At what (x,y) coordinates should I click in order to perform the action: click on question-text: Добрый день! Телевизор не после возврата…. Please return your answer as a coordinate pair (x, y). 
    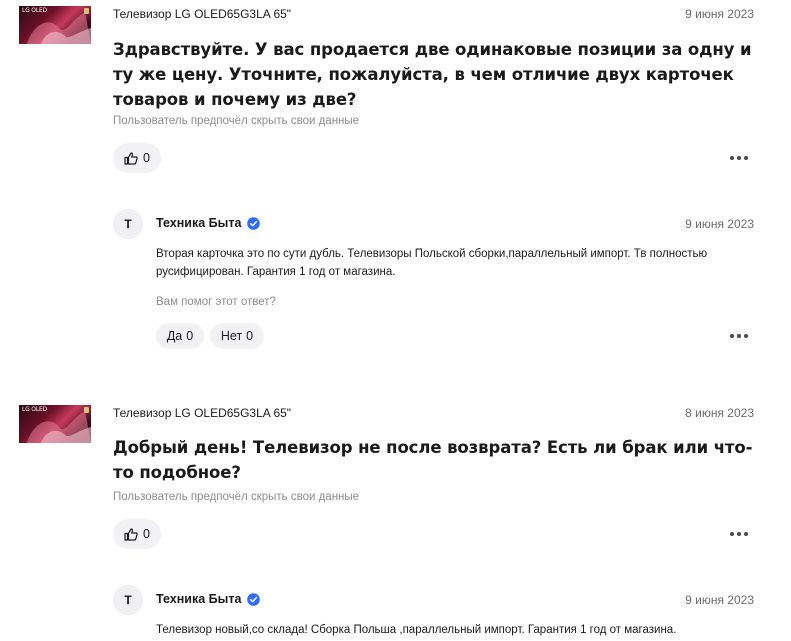
    Looking at the image, I should click on (433, 460).